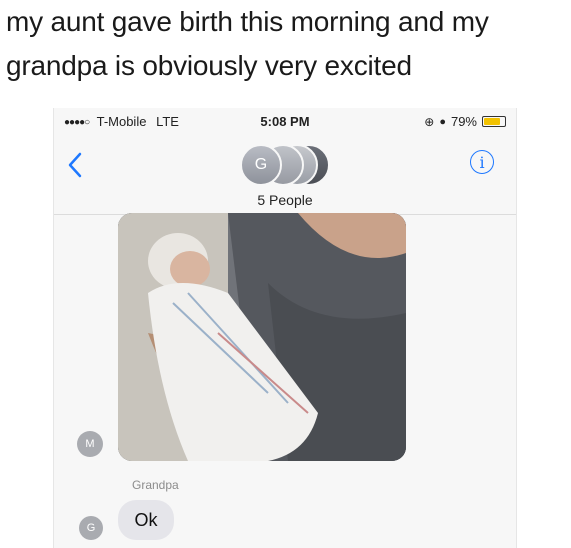 Image resolution: width=571 pixels, height=548 pixels. I want to click on people-count: 5 People, so click(285, 200).